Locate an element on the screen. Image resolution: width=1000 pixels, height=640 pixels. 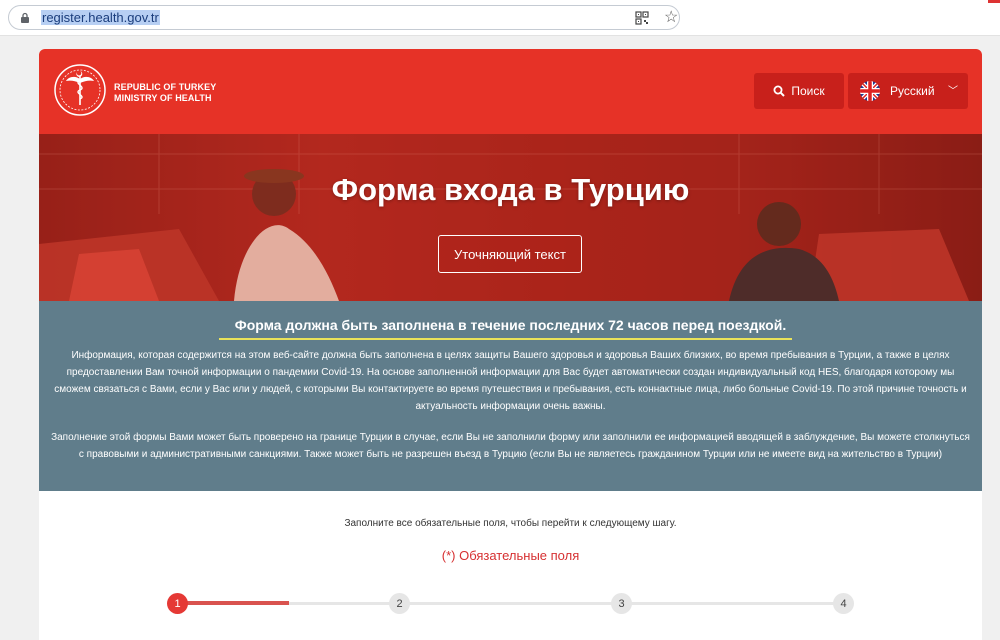
step-4: 4 is located at coordinates (843, 603).